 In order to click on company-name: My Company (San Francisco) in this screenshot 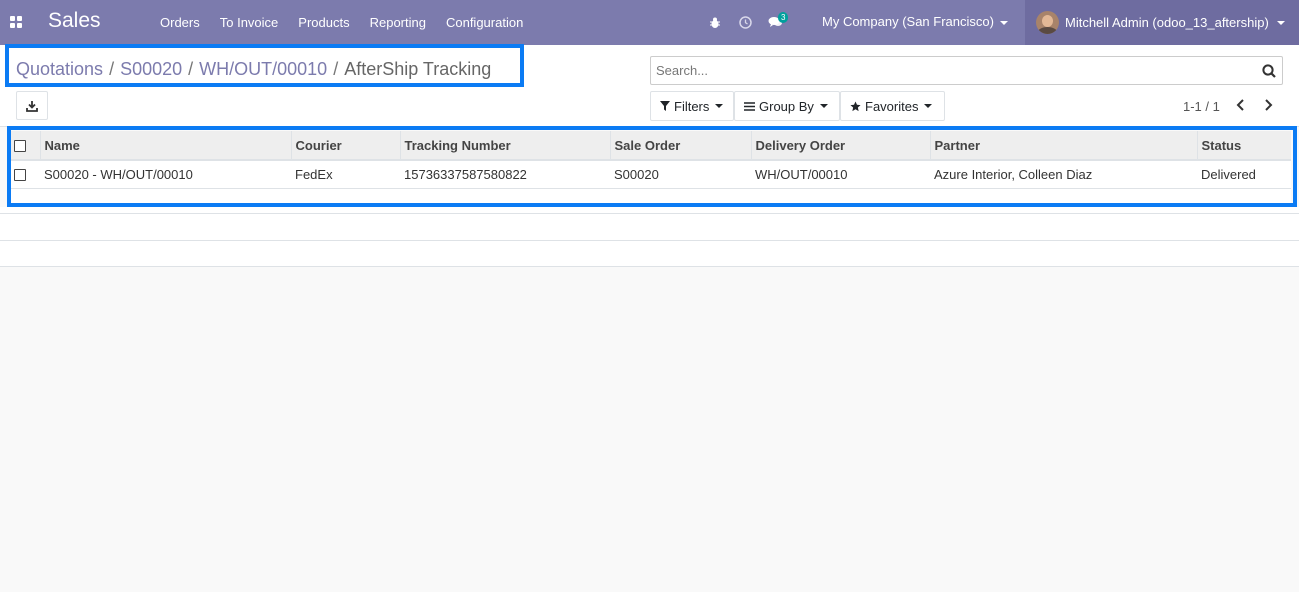, I will do `click(908, 21)`.